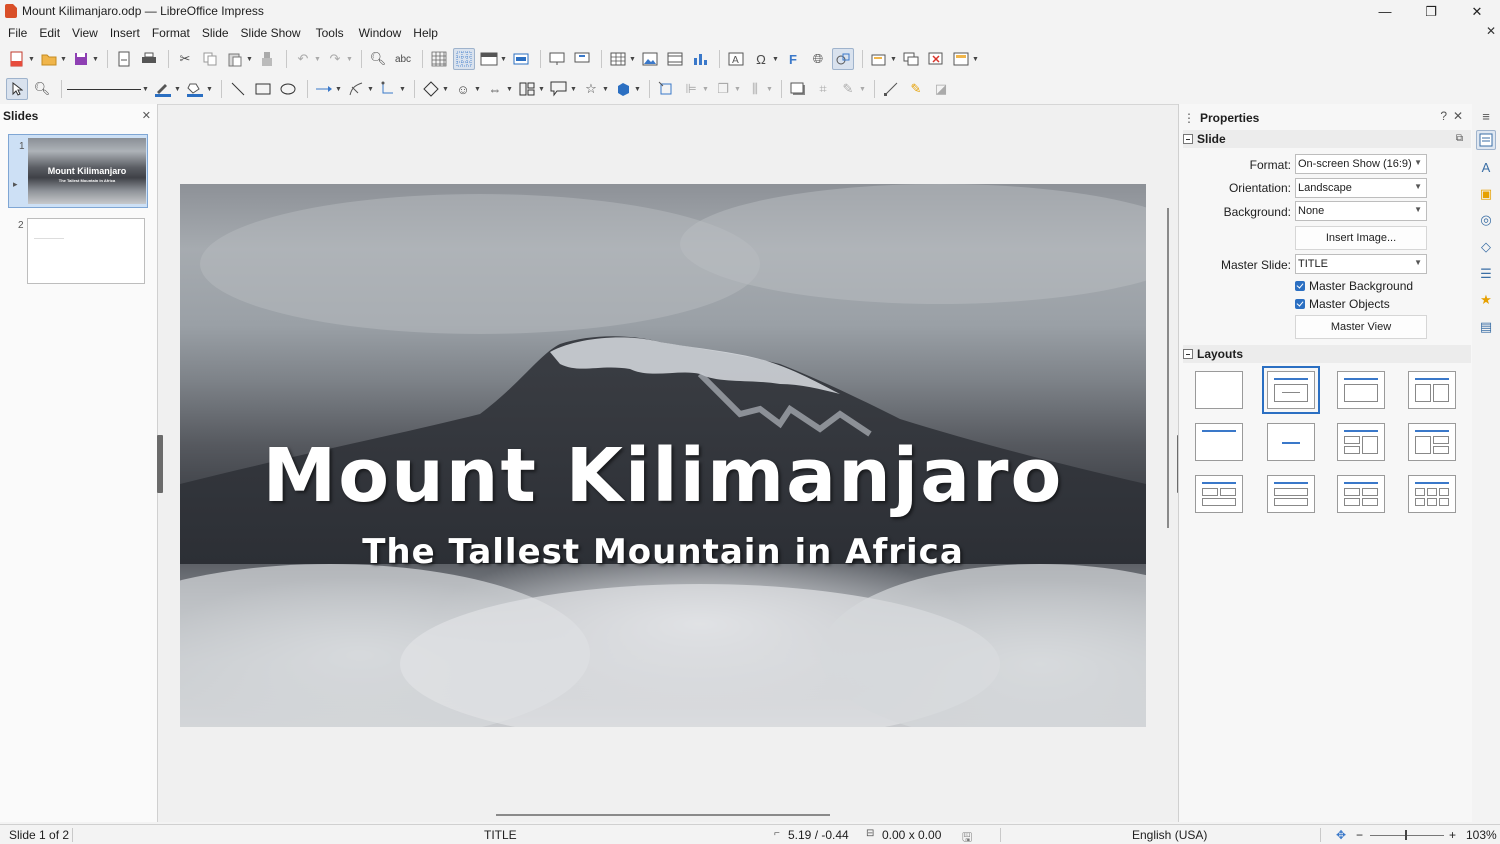 This screenshot has width=1500, height=844. What do you see at coordinates (445, 89) in the screenshot?
I see `basic-shapes-dropdown-icon: ▼` at bounding box center [445, 89].